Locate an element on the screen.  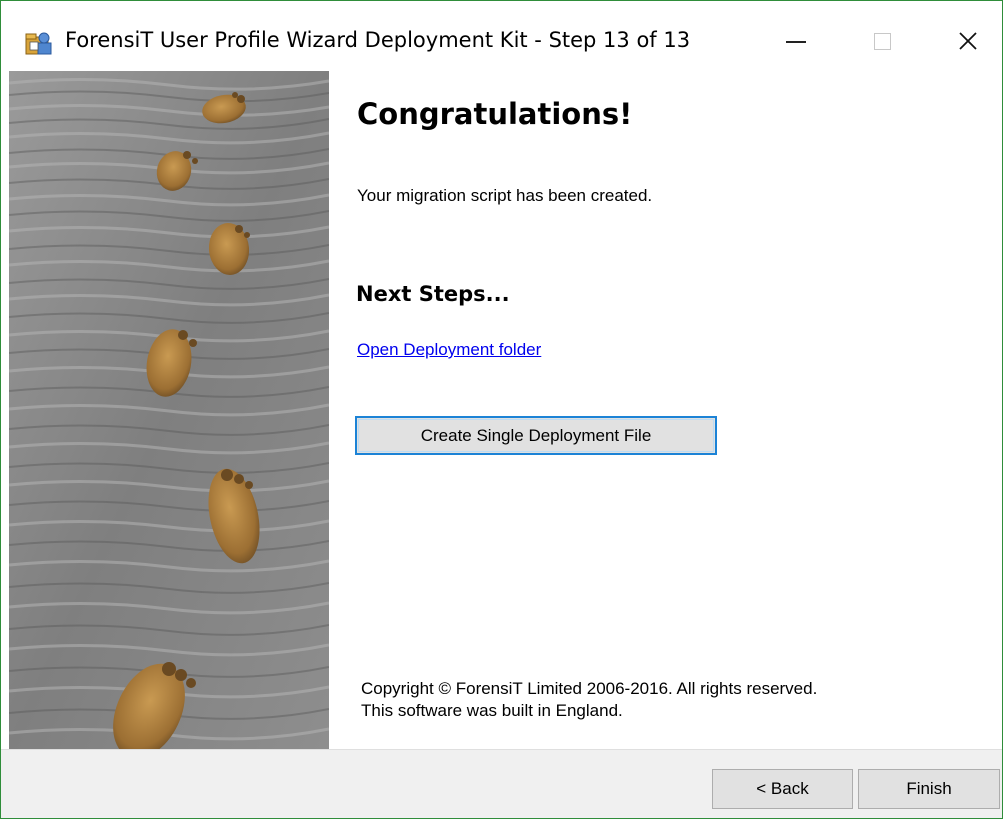
maximize-icon is located at coordinates (882, 41).